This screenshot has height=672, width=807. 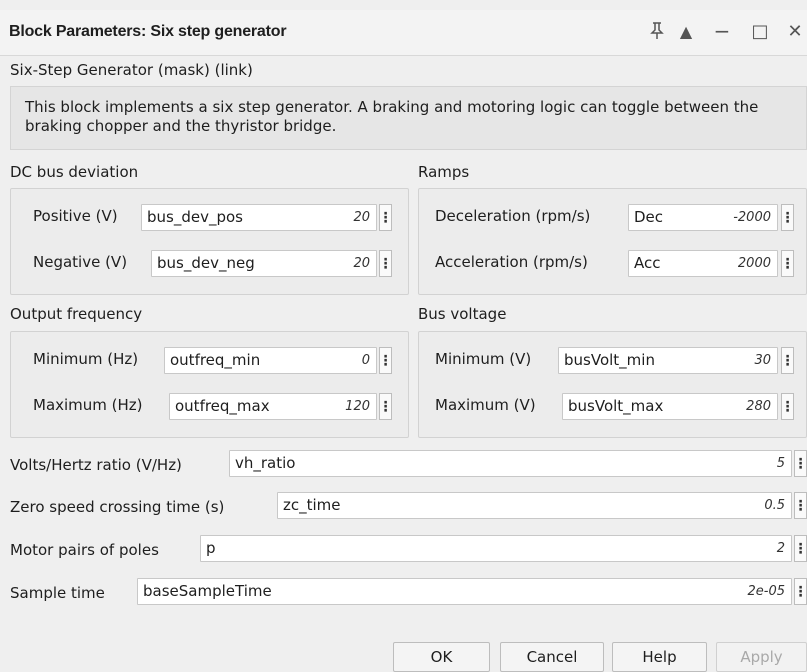 What do you see at coordinates (86, 359) in the screenshot?
I see `param-label-min-frequency: Minimum (Hz)` at bounding box center [86, 359].